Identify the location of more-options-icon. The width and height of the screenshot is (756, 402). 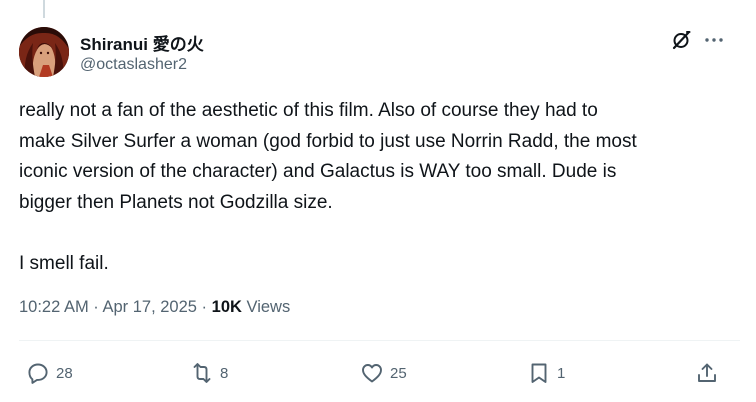
(714, 40).